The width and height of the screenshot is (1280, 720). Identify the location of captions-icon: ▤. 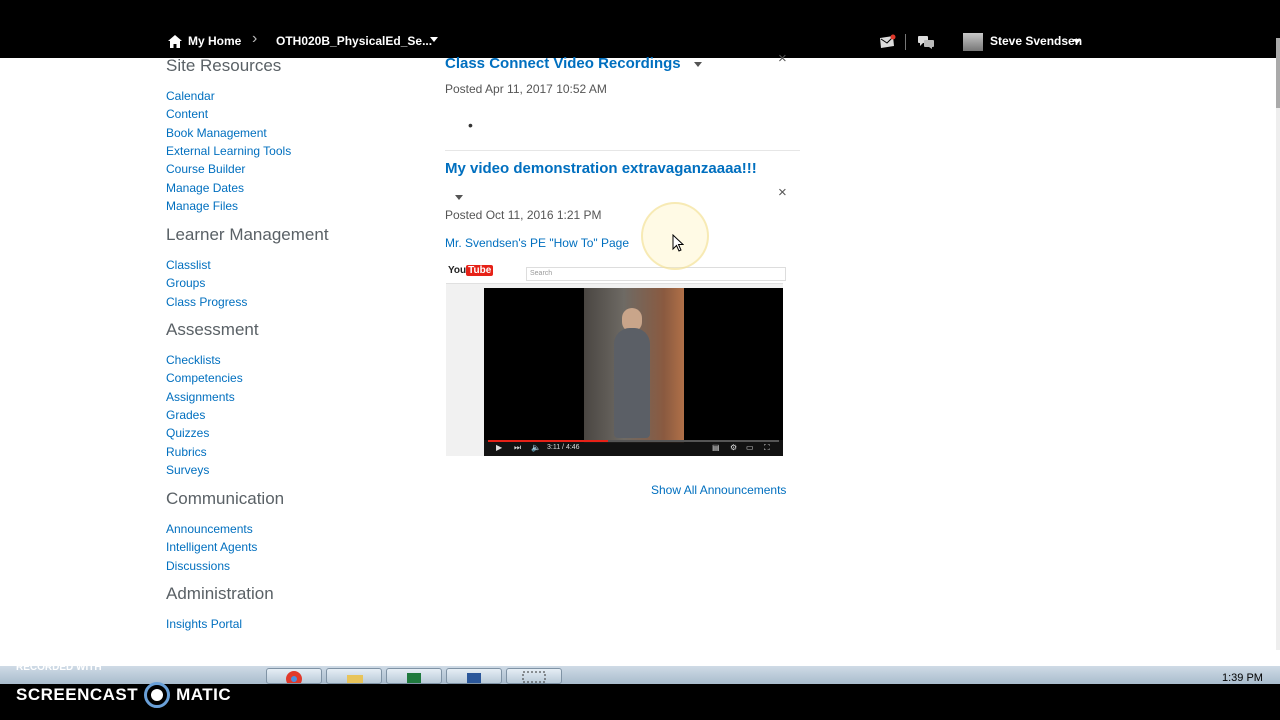
(716, 447).